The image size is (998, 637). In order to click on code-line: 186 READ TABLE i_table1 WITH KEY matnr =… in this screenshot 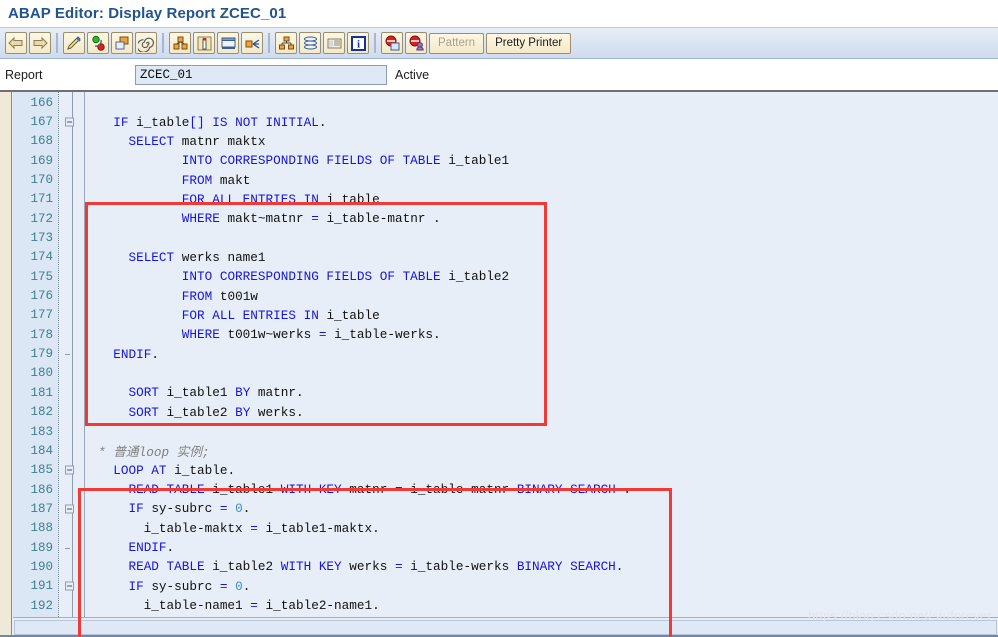, I will do `click(505, 489)`.